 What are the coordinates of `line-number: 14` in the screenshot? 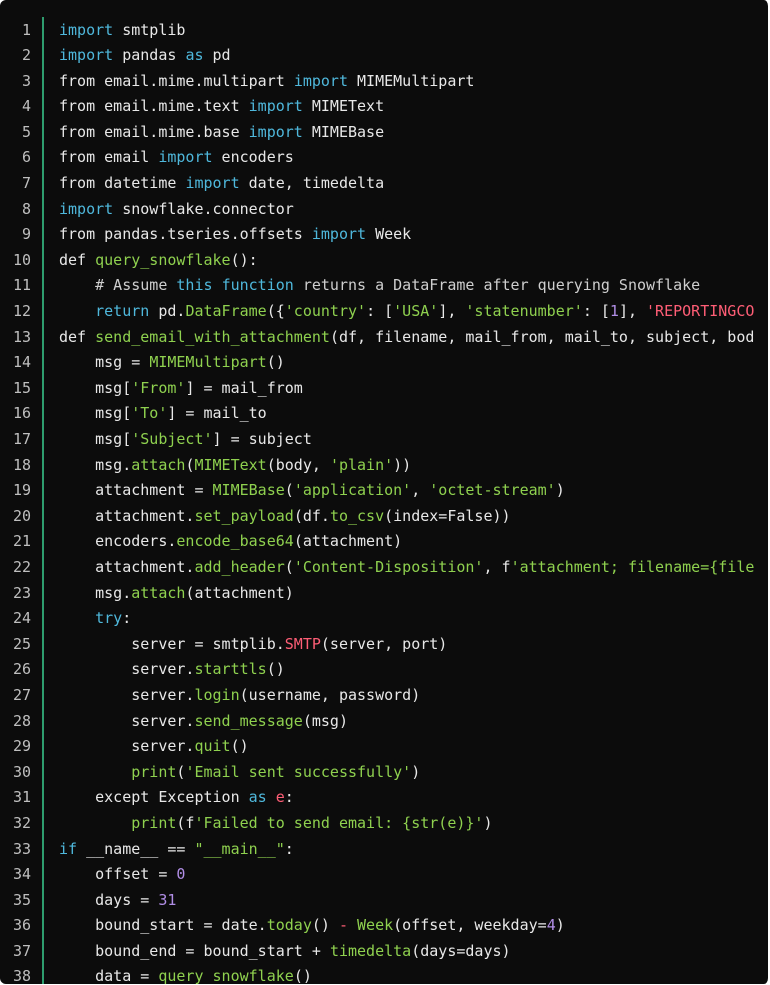 It's located at (21, 362).